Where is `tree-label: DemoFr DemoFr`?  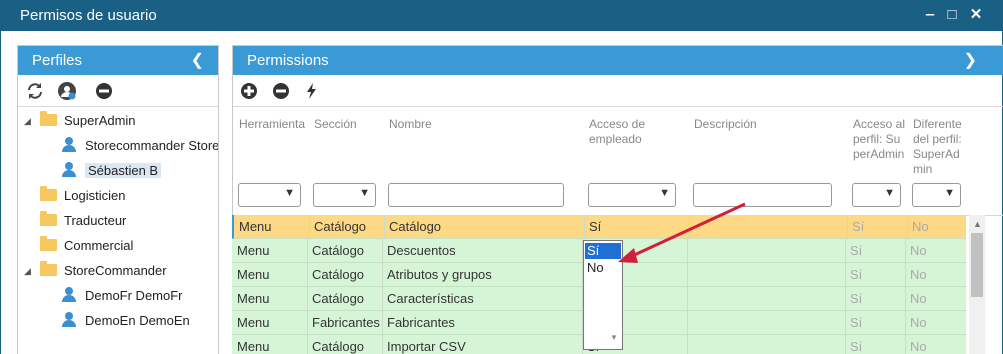 tree-label: DemoFr DemoFr is located at coordinates (134, 295).